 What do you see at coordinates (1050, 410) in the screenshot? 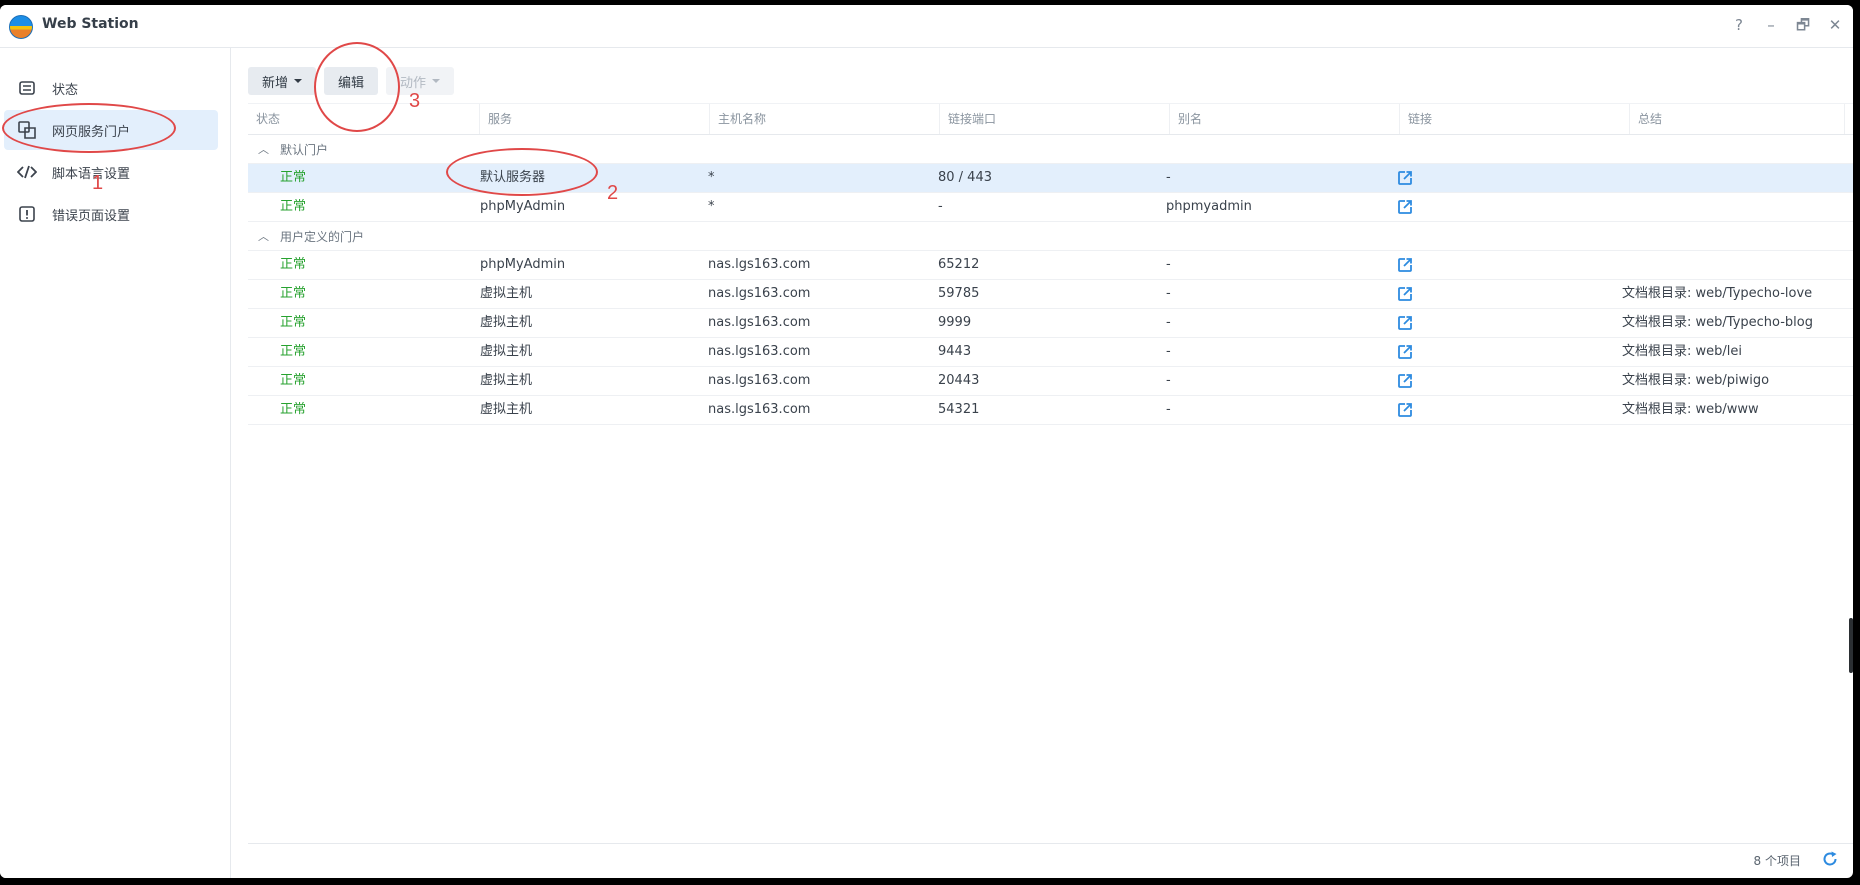
I see `table-row: 正常 虚拟主机 nas.lgs163.com 54321 - 文档根目录: web/www` at bounding box center [1050, 410].